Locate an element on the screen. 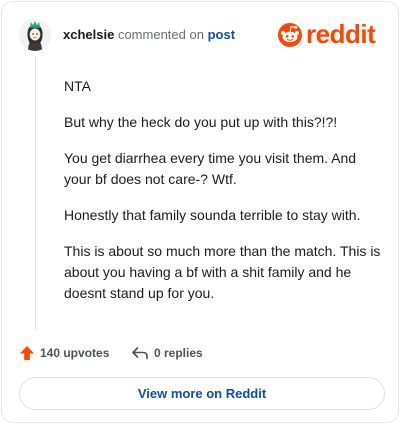 Image resolution: width=400 pixels, height=424 pixels. comment-paragraph: NTA is located at coordinates (77, 86).